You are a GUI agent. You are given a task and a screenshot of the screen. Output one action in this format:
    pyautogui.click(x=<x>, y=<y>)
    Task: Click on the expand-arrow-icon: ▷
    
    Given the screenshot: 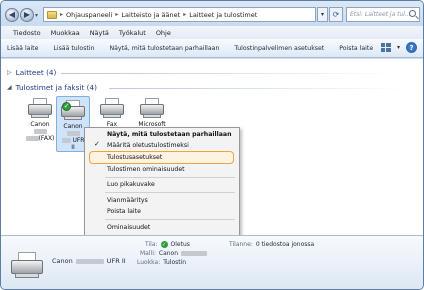 What is the action you would take?
    pyautogui.click(x=9, y=72)
    